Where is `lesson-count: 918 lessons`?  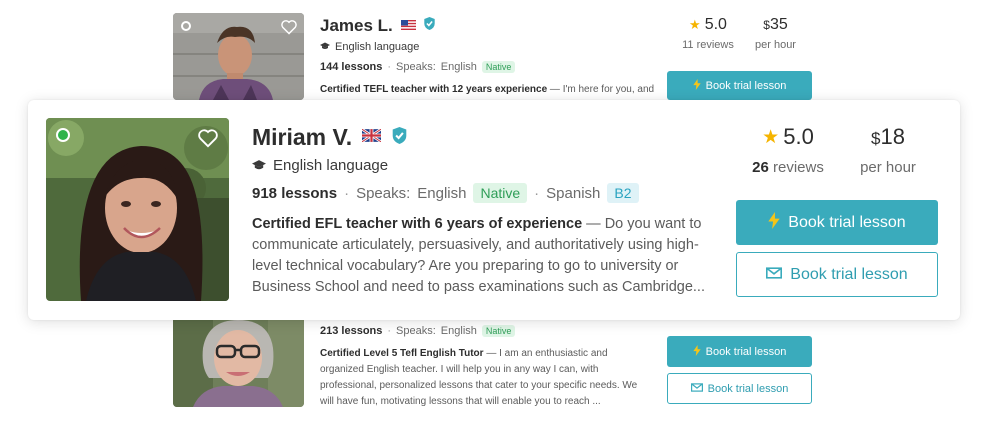 lesson-count: 918 lessons is located at coordinates (295, 193).